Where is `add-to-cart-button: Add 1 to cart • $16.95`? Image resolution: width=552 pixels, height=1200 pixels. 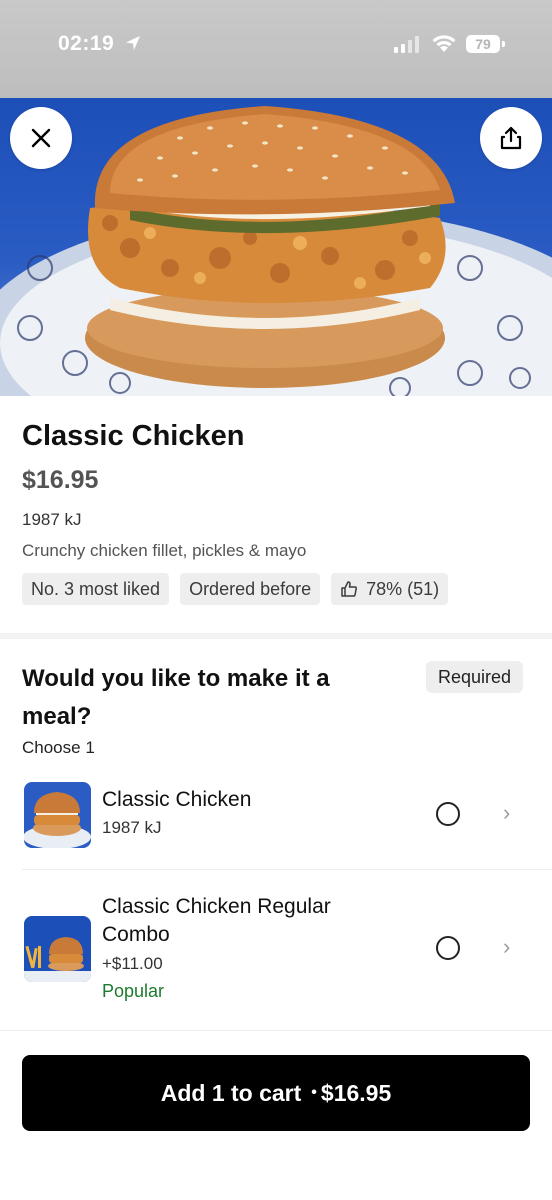 add-to-cart-button: Add 1 to cart • $16.95 is located at coordinates (276, 1093).